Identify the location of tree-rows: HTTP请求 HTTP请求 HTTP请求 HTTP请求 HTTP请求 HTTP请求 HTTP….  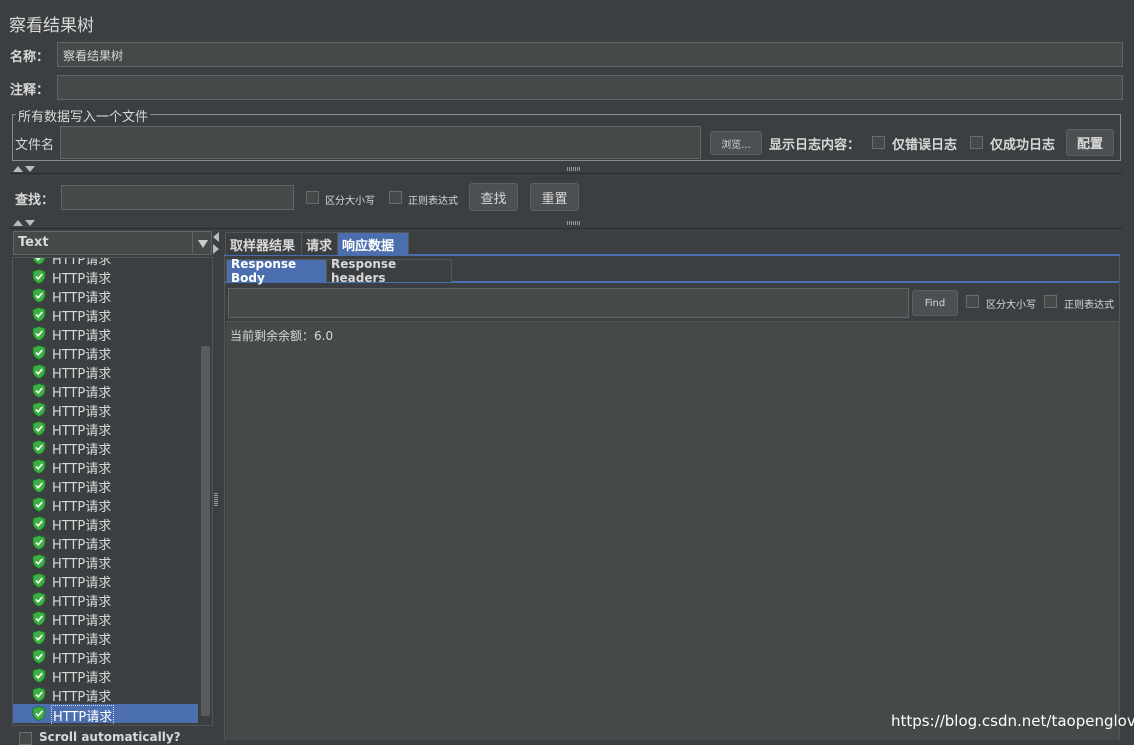
(105, 491).